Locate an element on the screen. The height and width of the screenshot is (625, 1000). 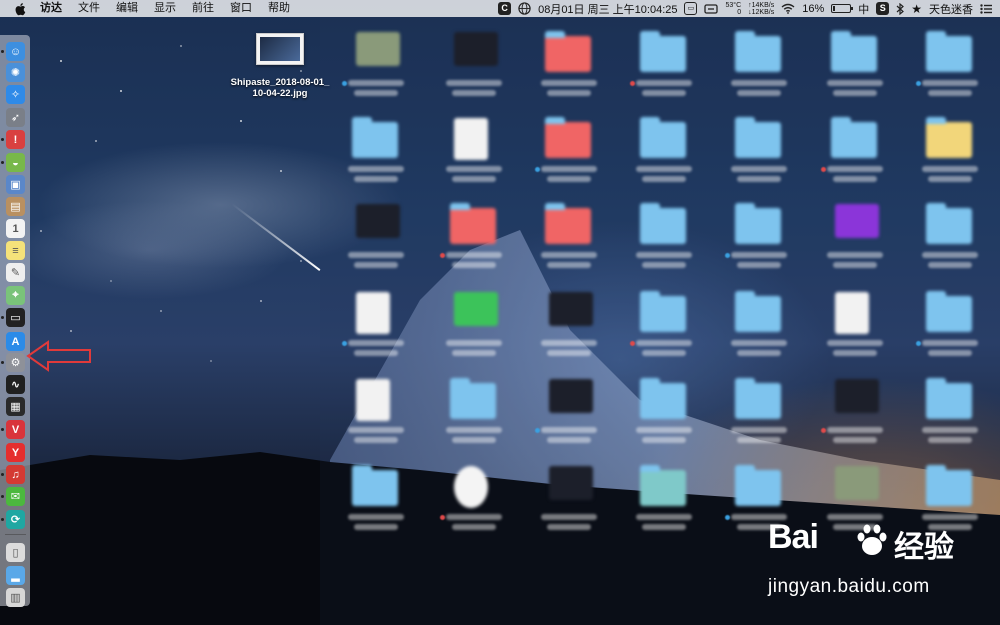
teal-app-icon: ⟳ is located at coordinates (15, 519).